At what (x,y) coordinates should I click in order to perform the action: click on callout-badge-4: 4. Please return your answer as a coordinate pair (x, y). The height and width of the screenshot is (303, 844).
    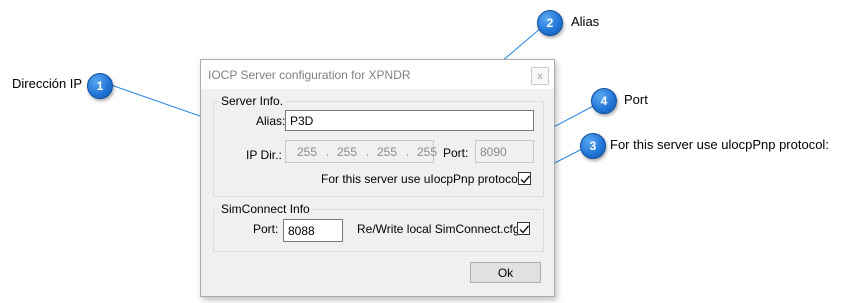
    Looking at the image, I should click on (604, 101).